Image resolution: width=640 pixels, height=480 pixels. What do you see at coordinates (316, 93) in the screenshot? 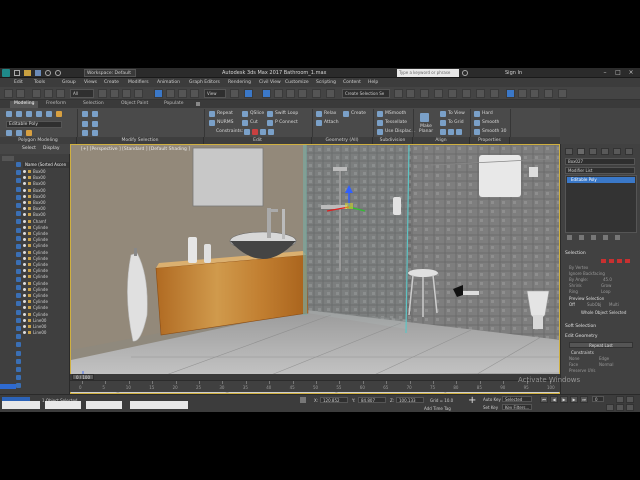
I see `edit-named-selection-icon` at bounding box center [316, 93].